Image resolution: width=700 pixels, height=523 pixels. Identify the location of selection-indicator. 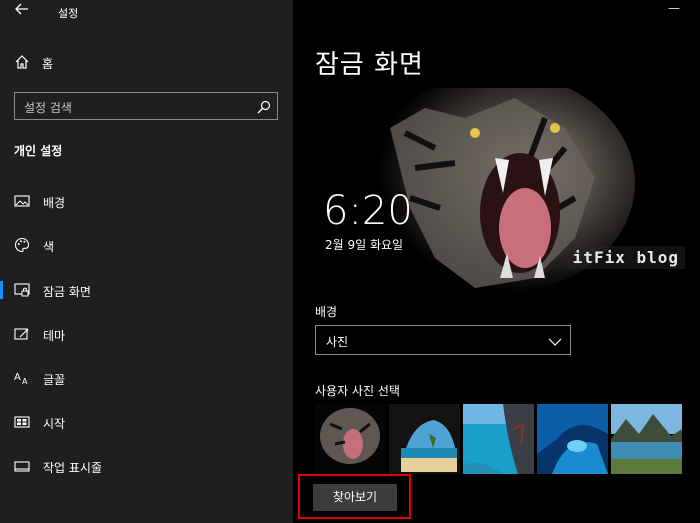
(1, 290).